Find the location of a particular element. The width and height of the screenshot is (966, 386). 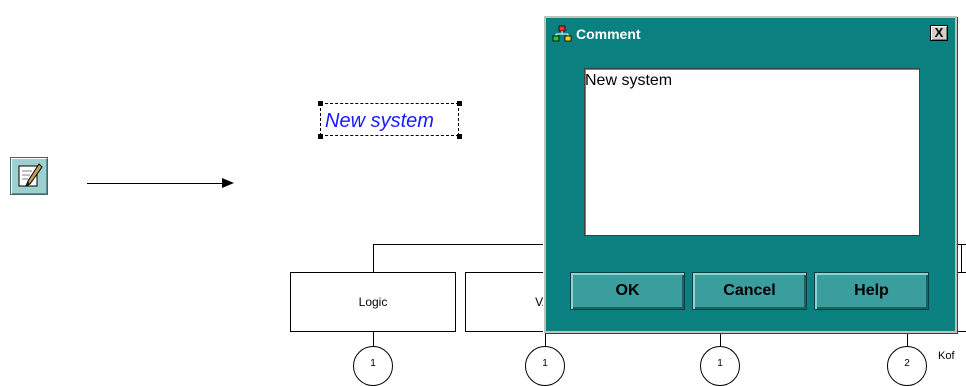

arrow-head is located at coordinates (228, 183).